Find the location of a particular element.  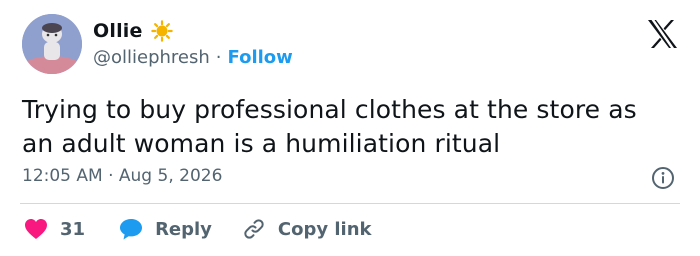

avatar-illustration-icon is located at coordinates (52, 44).